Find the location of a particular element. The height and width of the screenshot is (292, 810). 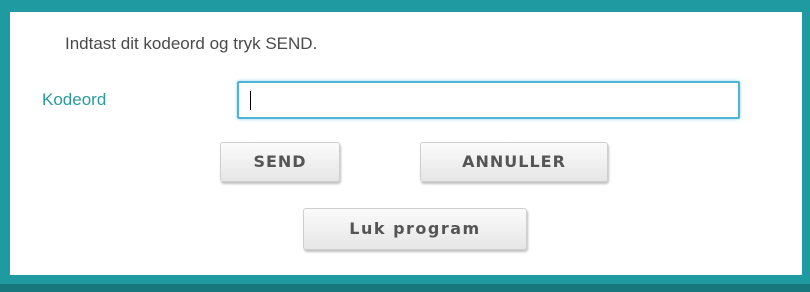

instruction-text: Indtast dit kodeord og tryk SEND. is located at coordinates (191, 43).